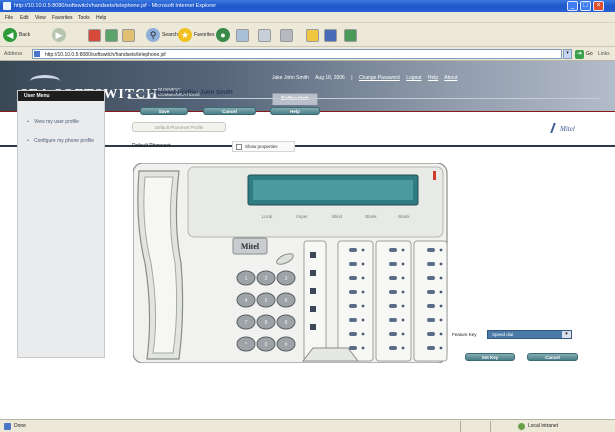 Image resolution: width=615 pixels, height=432 pixels. What do you see at coordinates (239, 146) in the screenshot?
I see `show-properties-checkbox` at bounding box center [239, 146].